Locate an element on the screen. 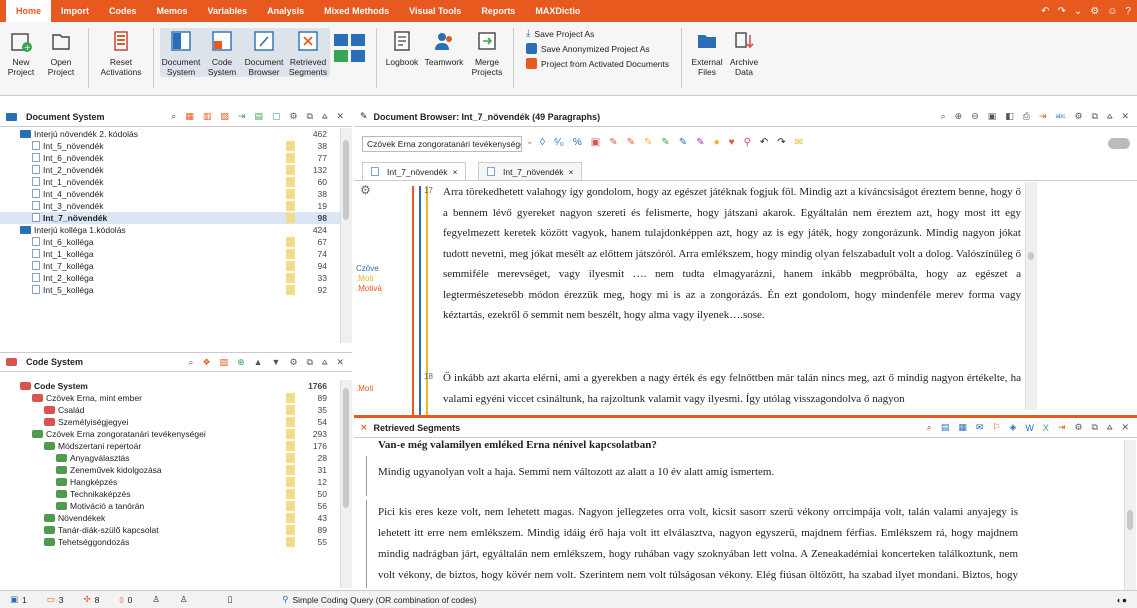 This screenshot has width=1137, height=608. code_system-row: Motiváció a tanórán 56 is located at coordinates (172, 506).